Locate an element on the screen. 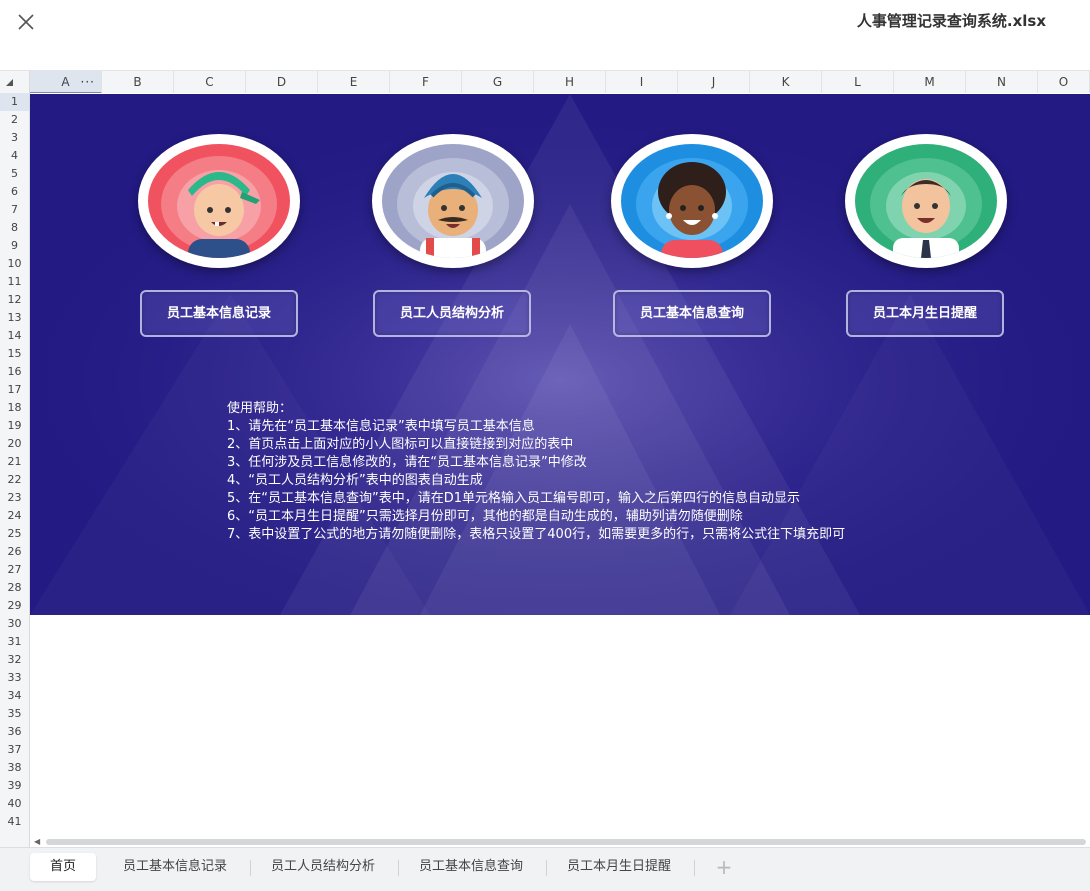  avatar-birthday-reminder is located at coordinates (926, 201).